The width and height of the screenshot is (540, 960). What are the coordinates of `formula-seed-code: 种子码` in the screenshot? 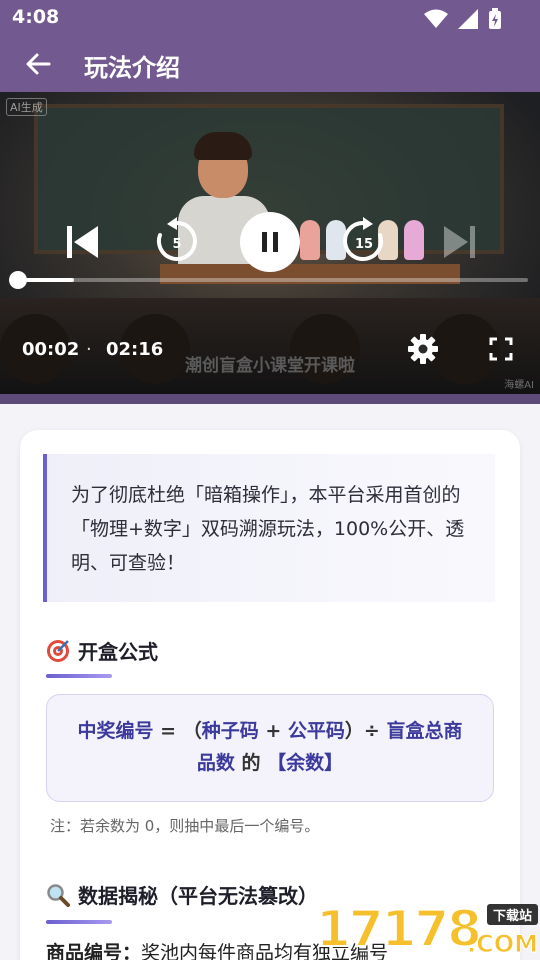 It's located at (230, 731).